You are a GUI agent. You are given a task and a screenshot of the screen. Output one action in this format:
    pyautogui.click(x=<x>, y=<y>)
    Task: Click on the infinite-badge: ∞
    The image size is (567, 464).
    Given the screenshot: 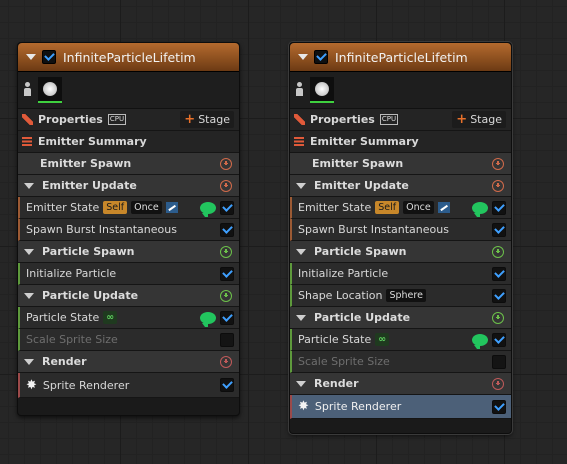 What is the action you would take?
    pyautogui.click(x=110, y=317)
    